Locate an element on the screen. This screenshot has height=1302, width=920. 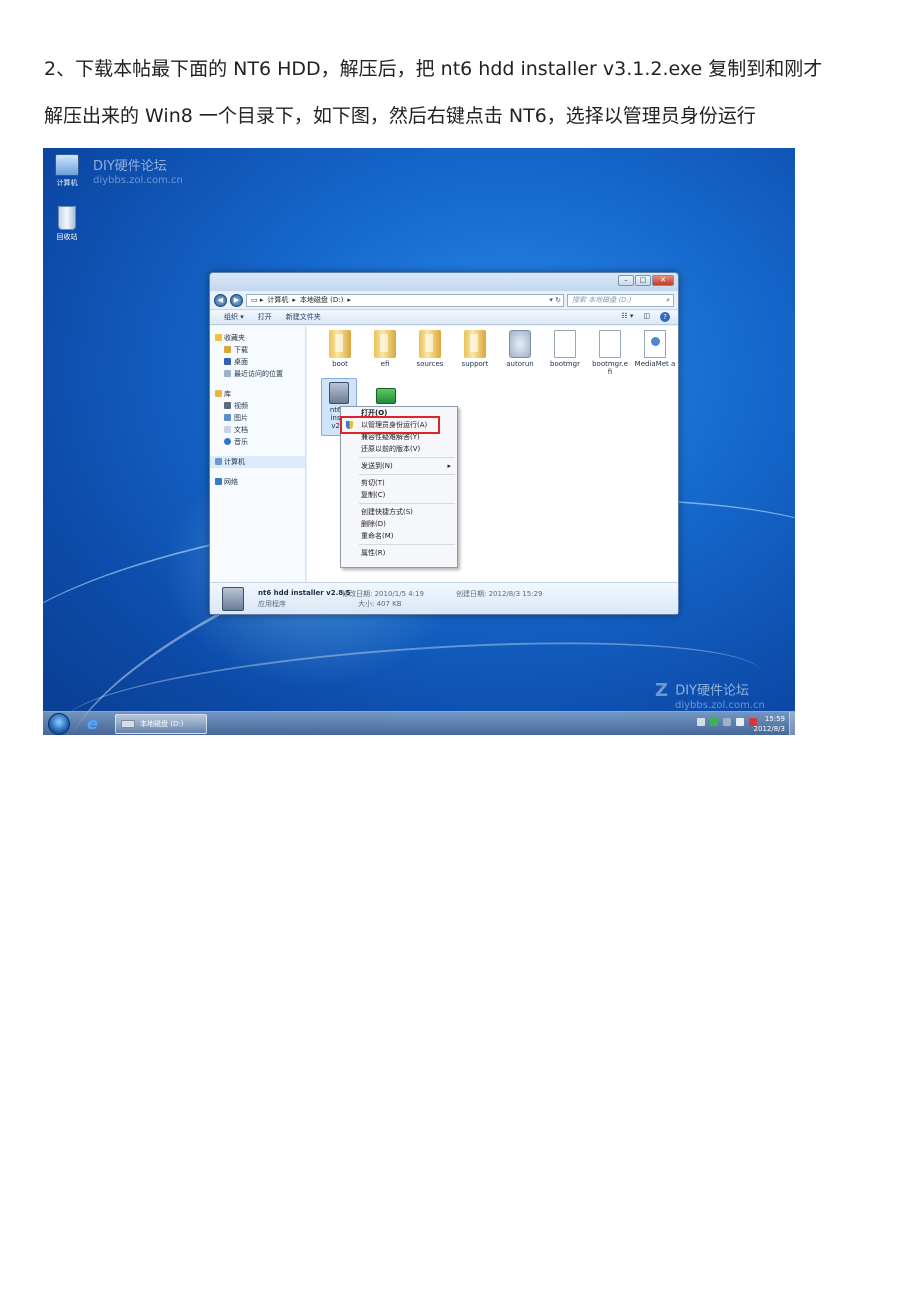
autorun-icon is located at coordinates (520, 344).